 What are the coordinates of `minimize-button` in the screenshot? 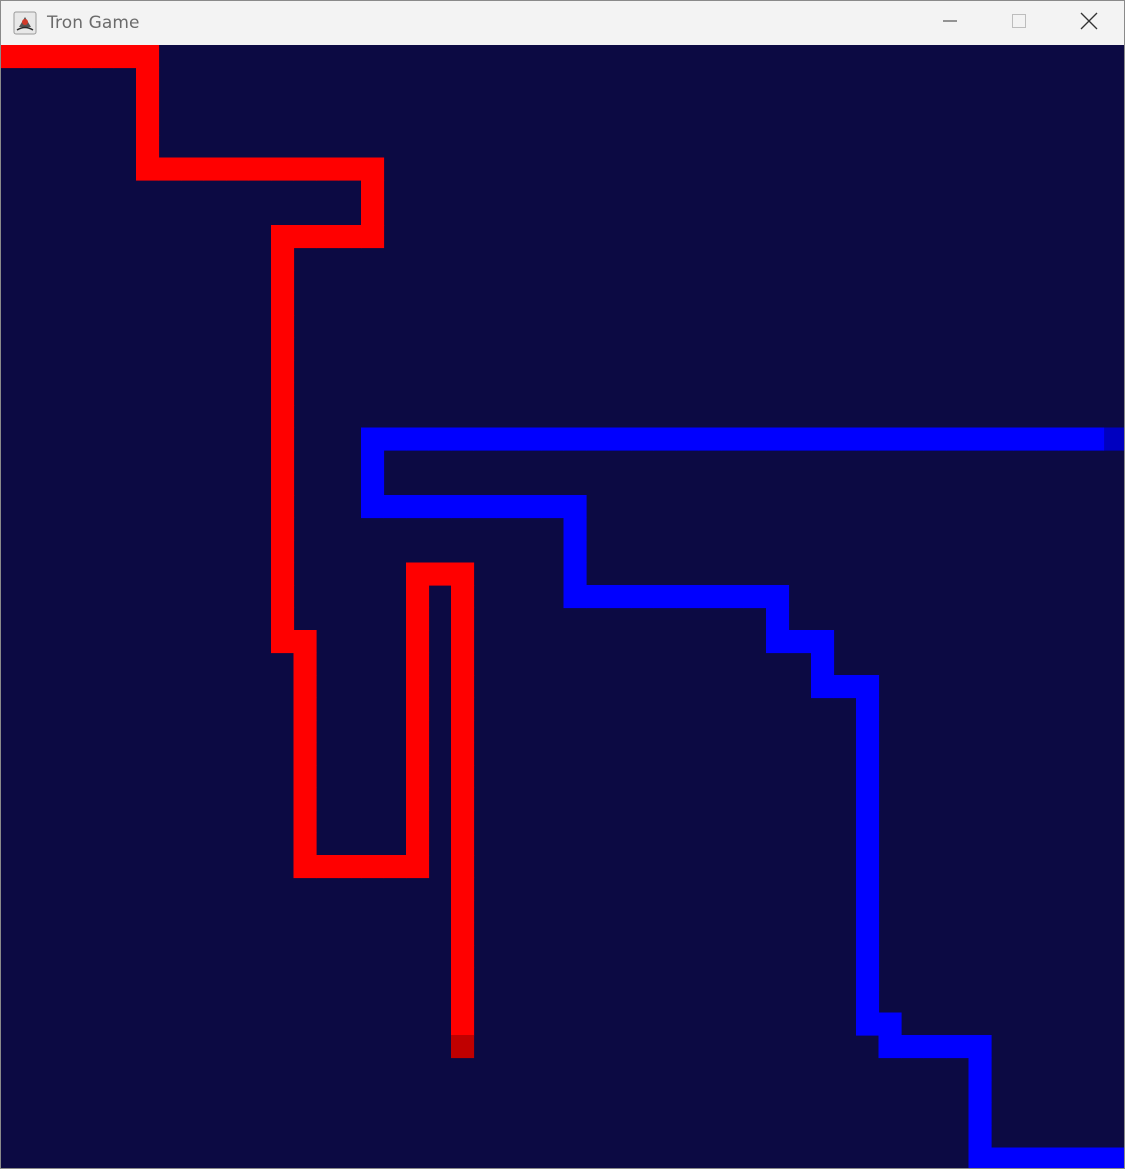 It's located at (950, 23).